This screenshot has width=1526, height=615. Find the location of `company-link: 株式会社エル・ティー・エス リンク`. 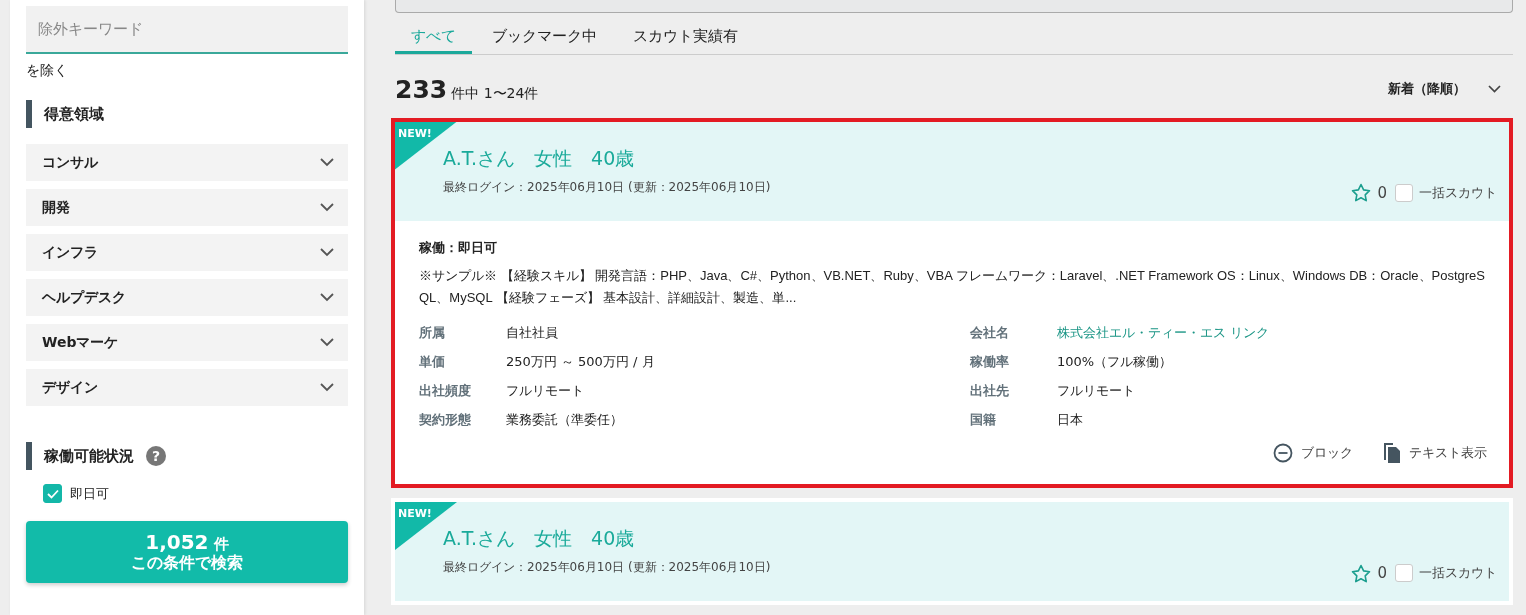

company-link: 株式会社エル・ティー・エス リンク is located at coordinates (1163, 332).